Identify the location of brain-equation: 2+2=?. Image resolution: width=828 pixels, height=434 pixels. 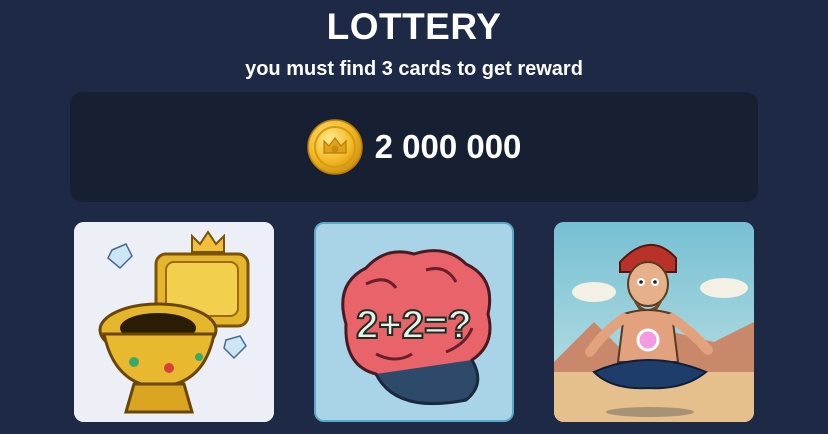
(414, 325).